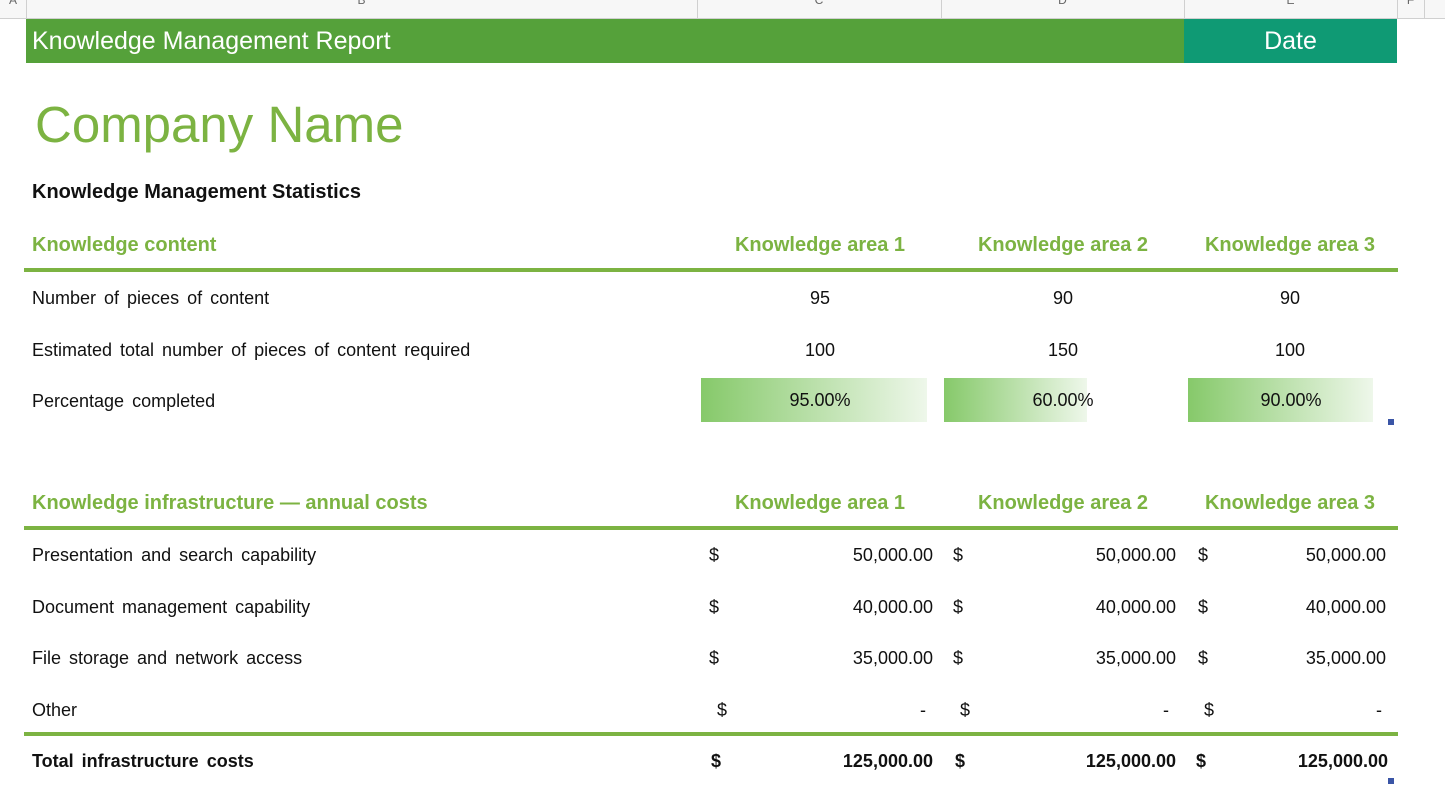  I want to click on pieces-area-3: 90, so click(1290, 298).